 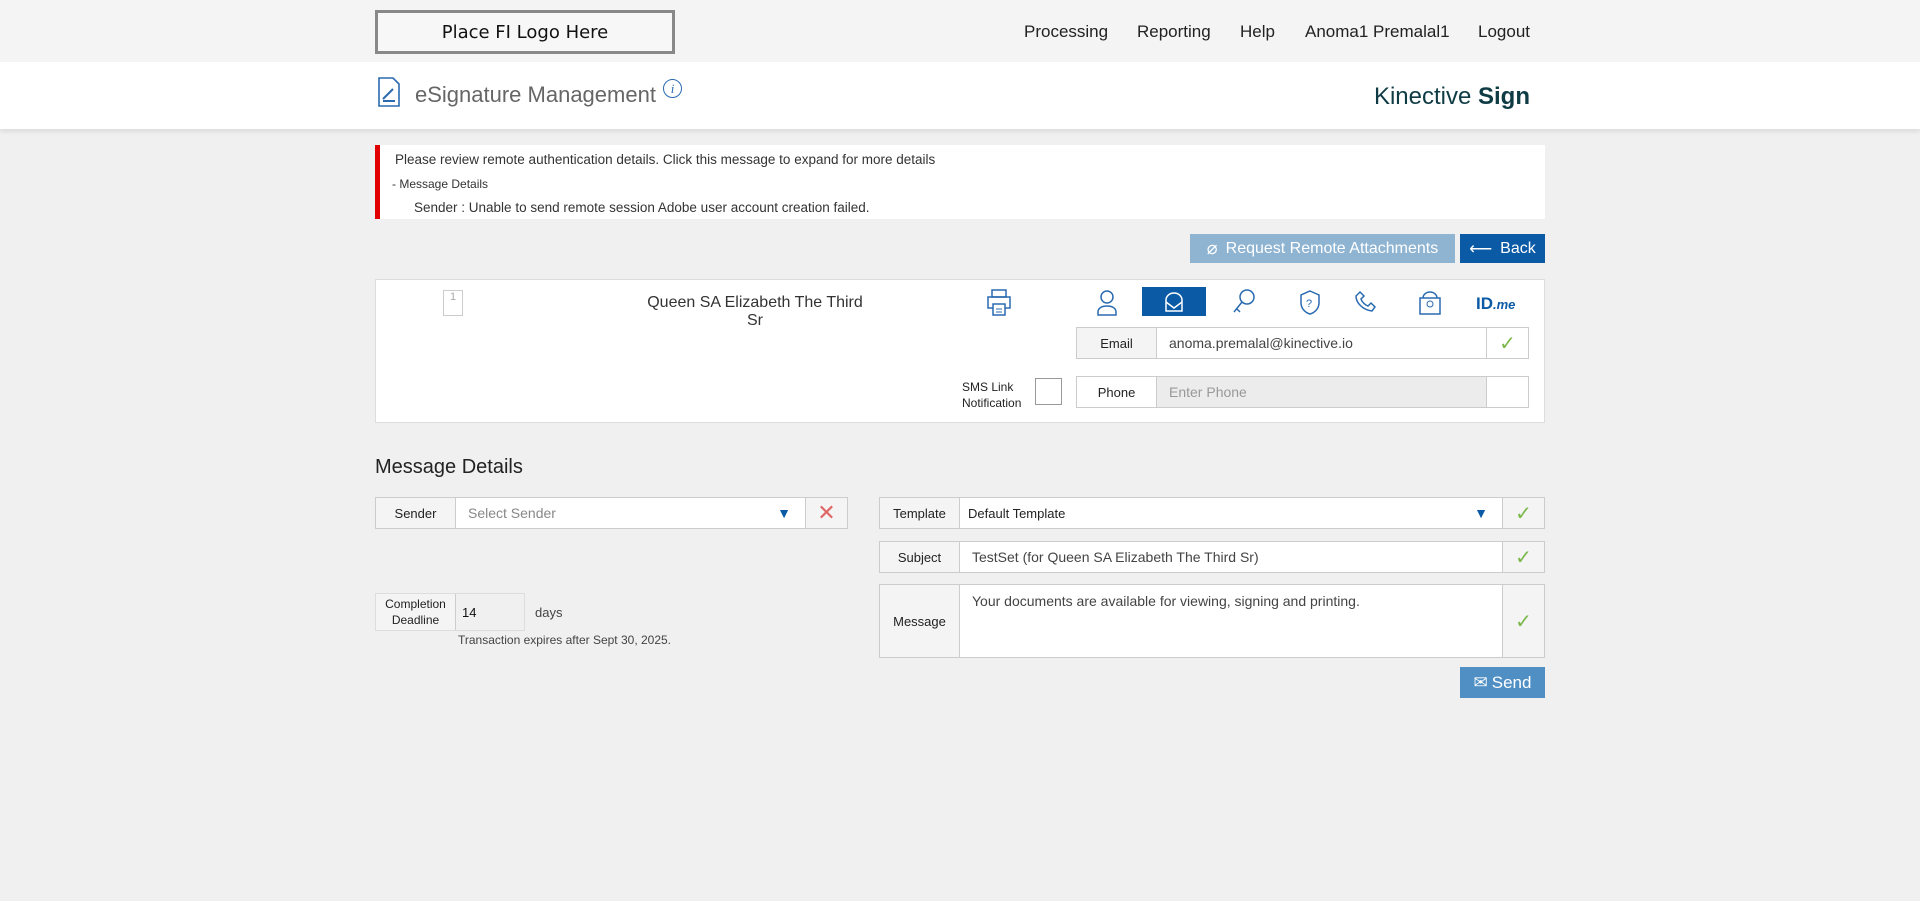 What do you see at coordinates (416, 513) in the screenshot?
I see `sender-label: Sender` at bounding box center [416, 513].